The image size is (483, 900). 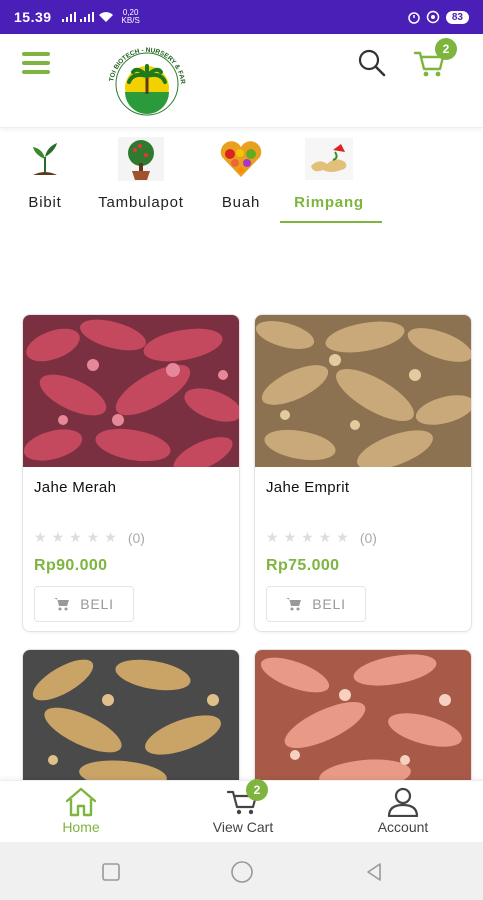 What do you see at coordinates (303, 565) in the screenshot?
I see `product-price: Rp75.000` at bounding box center [303, 565].